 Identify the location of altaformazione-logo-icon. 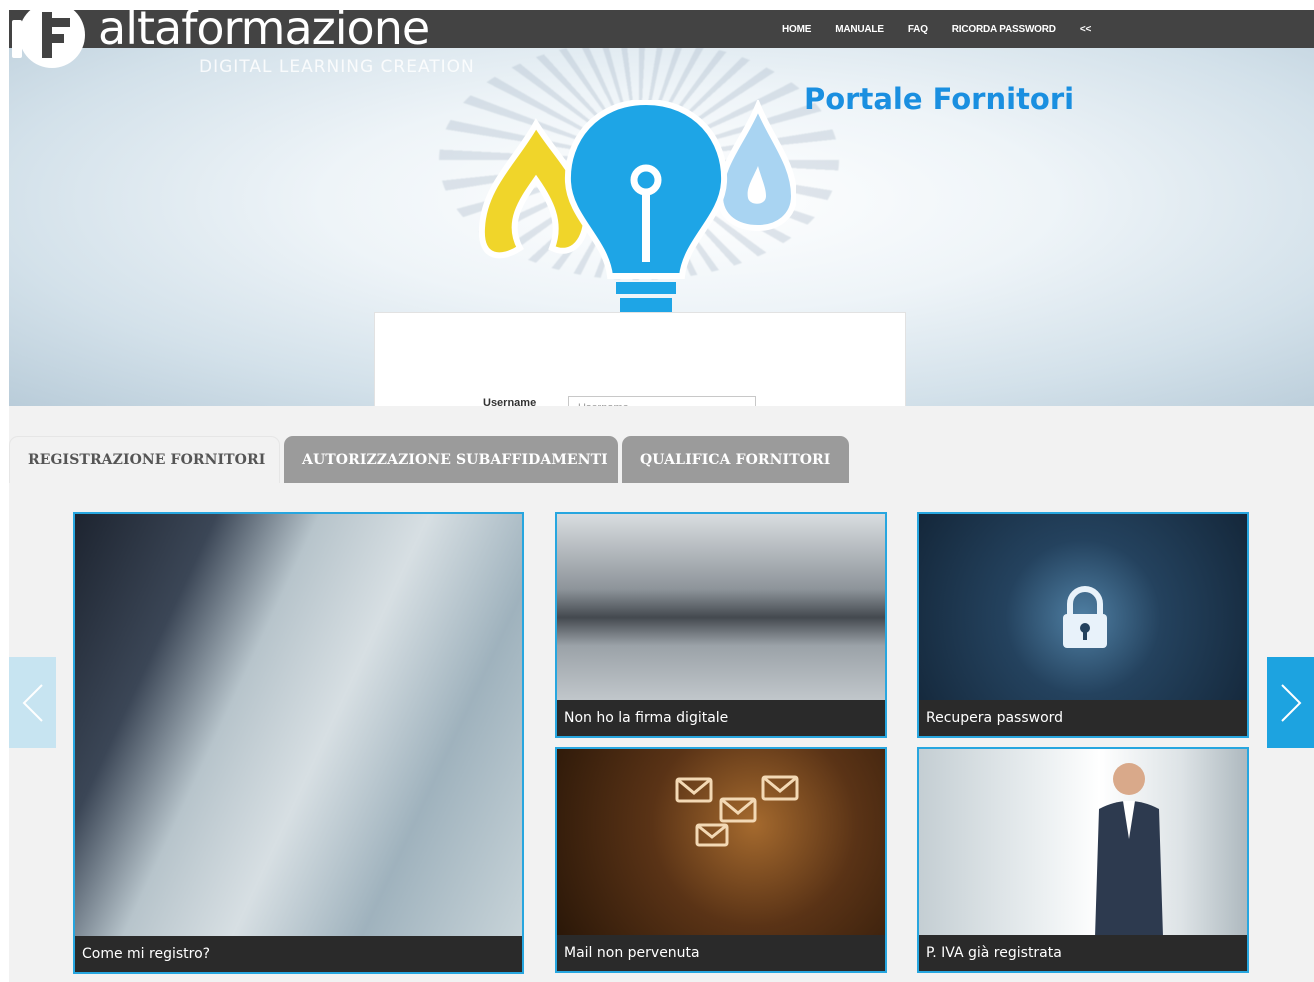
(48, 35).